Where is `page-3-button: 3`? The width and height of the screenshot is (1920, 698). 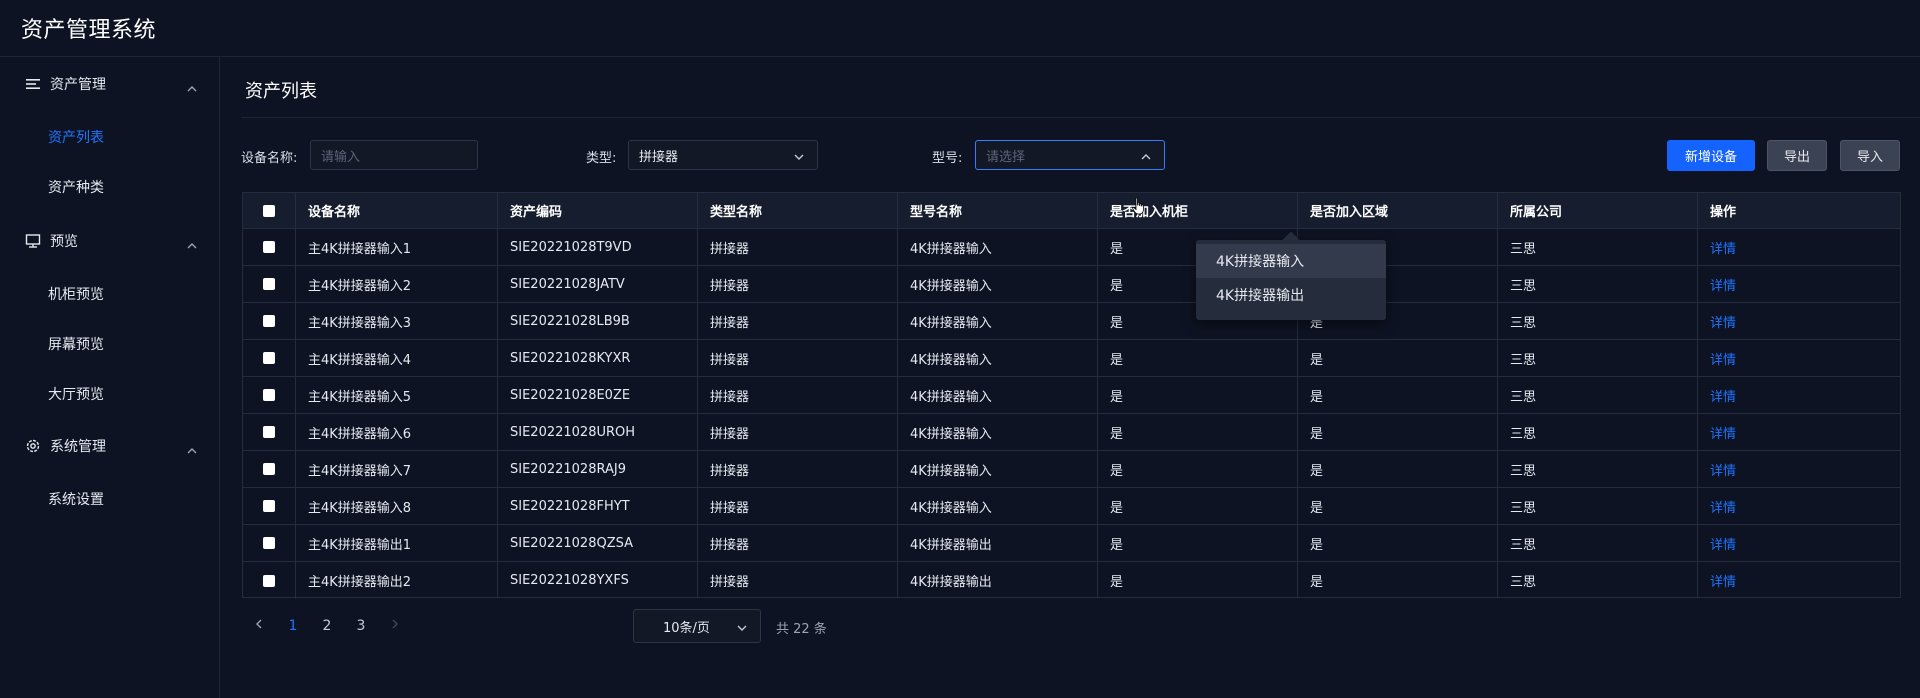 page-3-button: 3 is located at coordinates (361, 626).